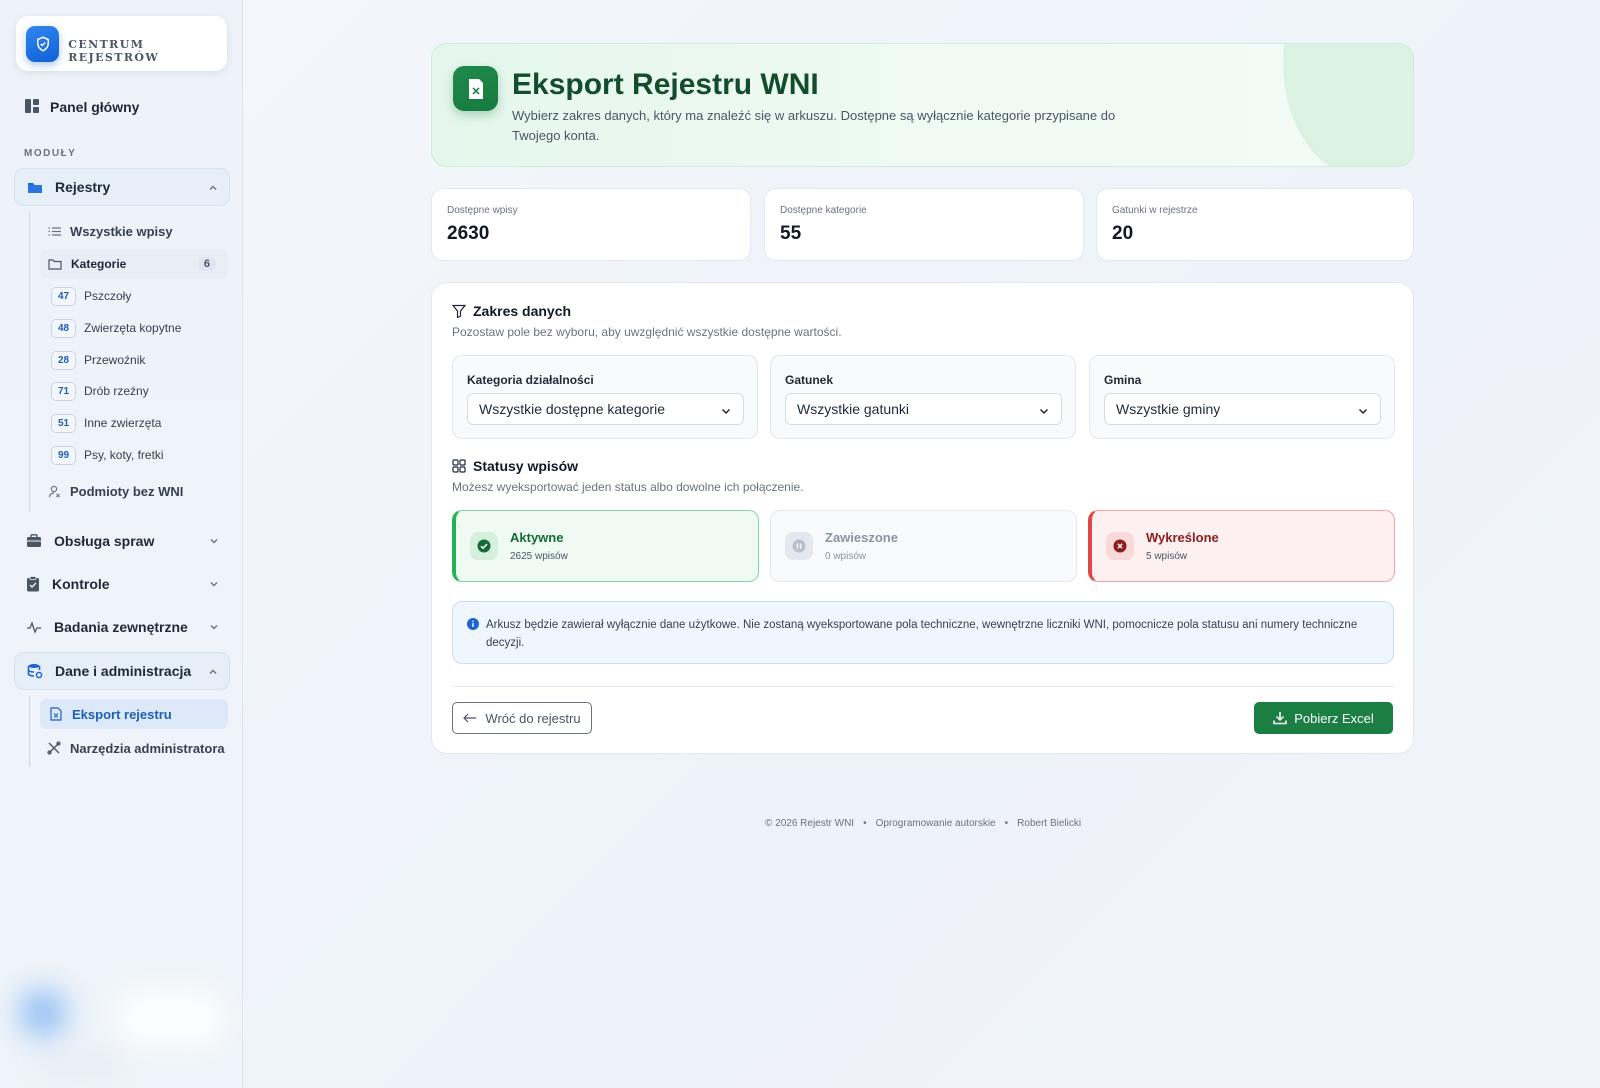 This screenshot has width=1600, height=1088. I want to click on grid-icon, so click(459, 466).